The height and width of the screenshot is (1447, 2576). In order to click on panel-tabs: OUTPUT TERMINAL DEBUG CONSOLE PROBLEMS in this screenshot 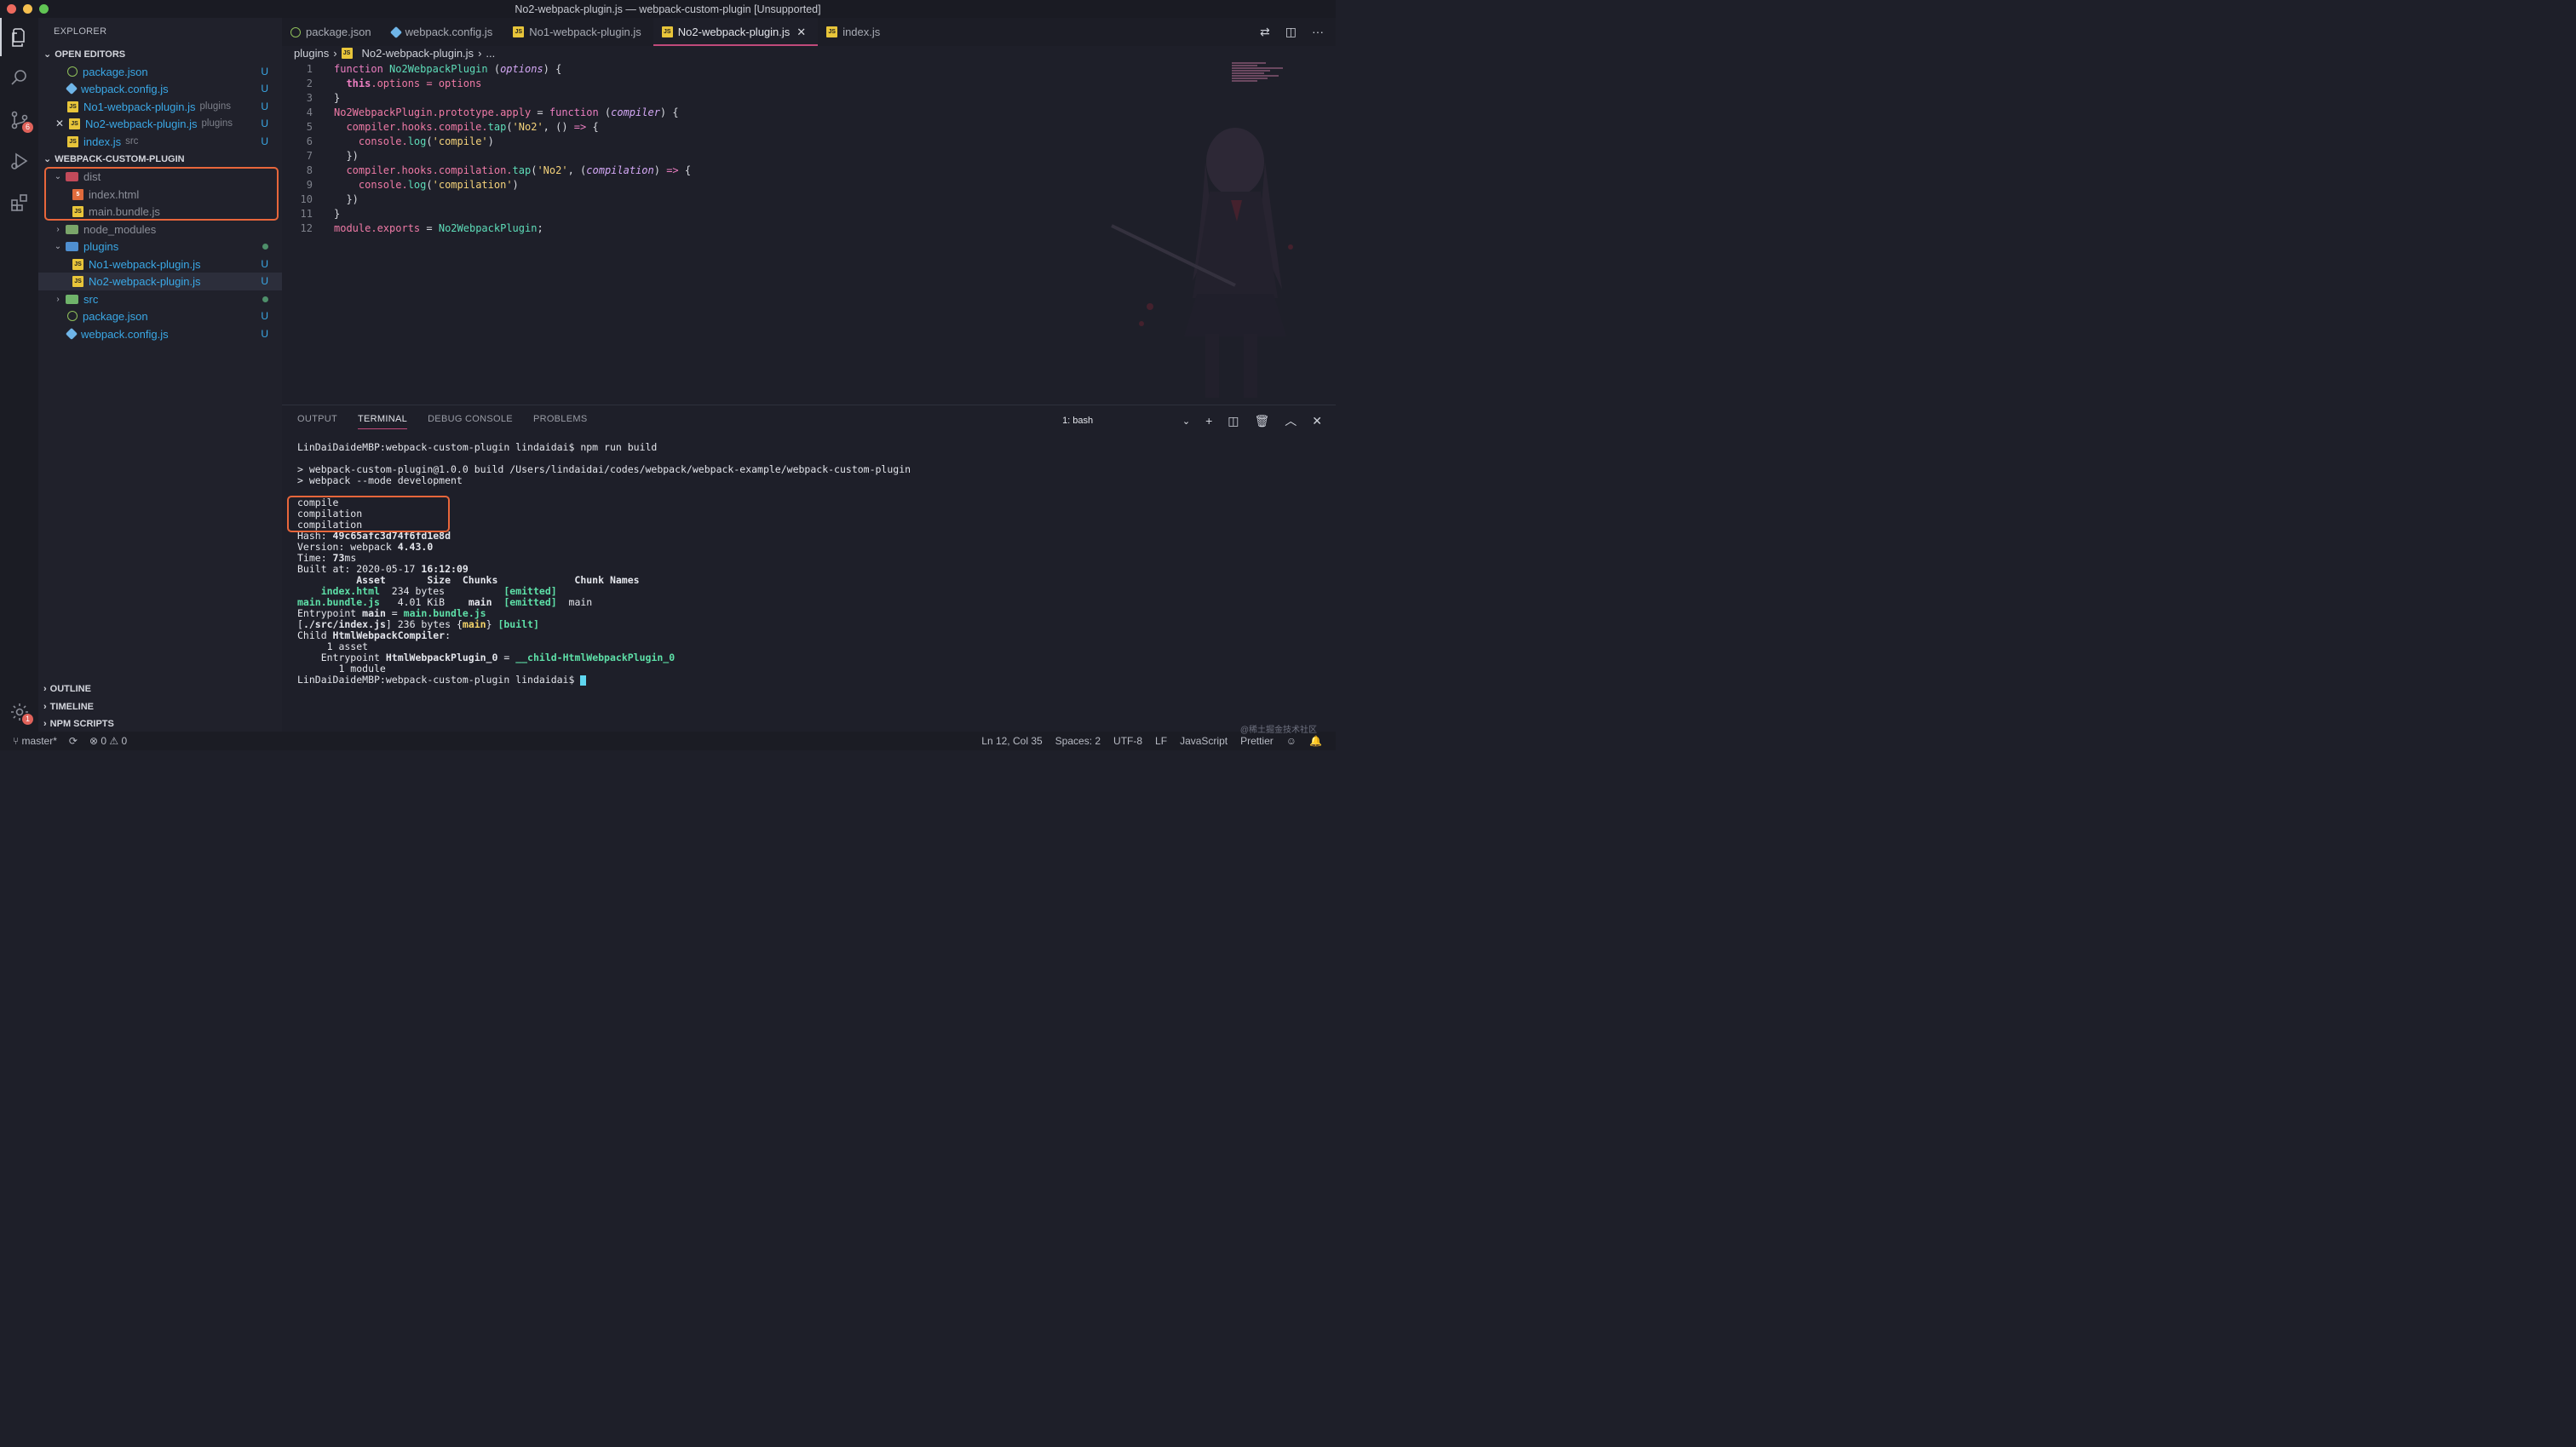, I will do `click(442, 422)`.